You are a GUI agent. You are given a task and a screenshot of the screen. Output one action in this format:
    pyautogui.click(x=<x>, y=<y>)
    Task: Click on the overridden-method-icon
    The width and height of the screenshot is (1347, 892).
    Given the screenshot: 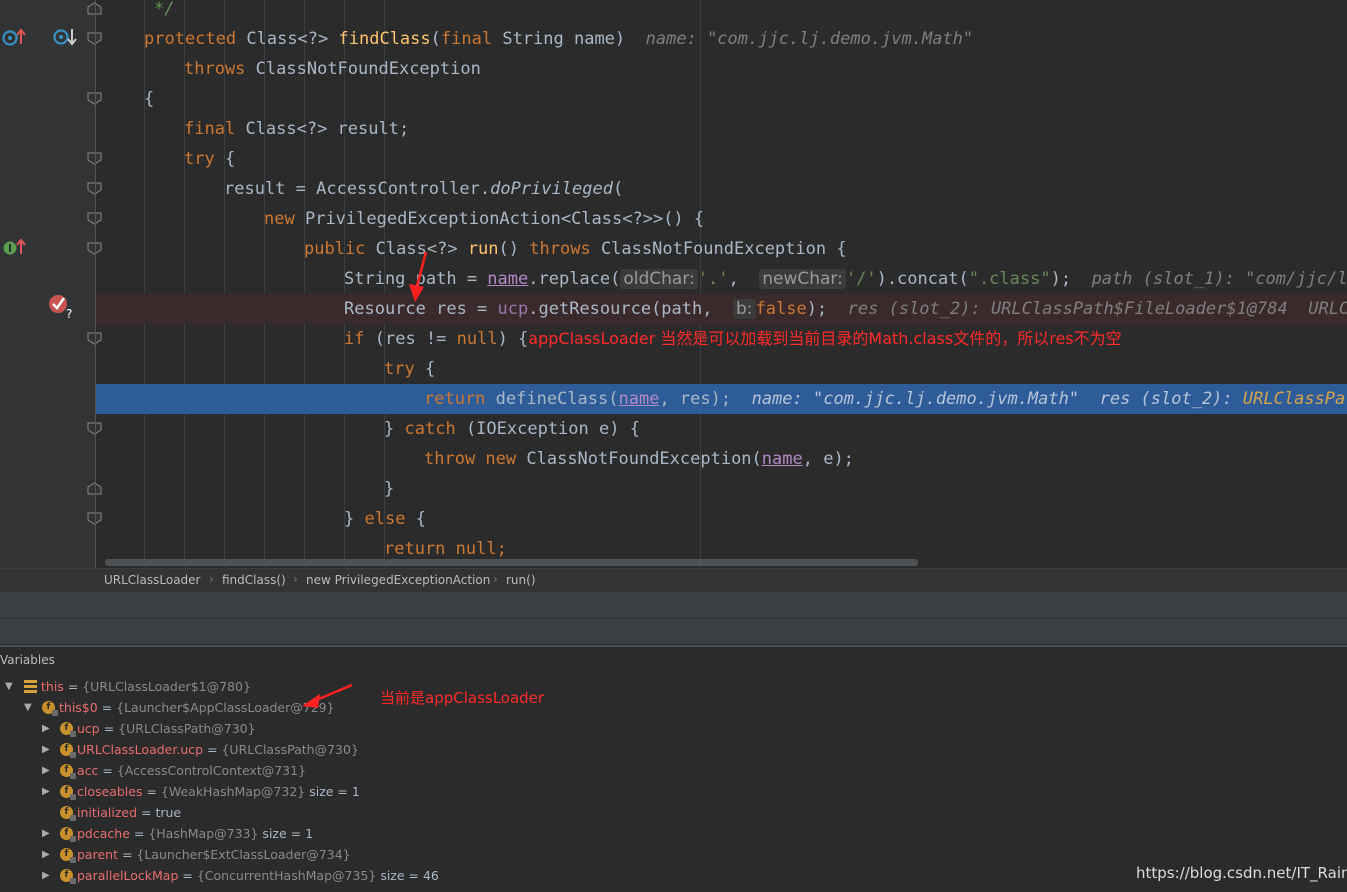 What is the action you would take?
    pyautogui.click(x=65, y=40)
    